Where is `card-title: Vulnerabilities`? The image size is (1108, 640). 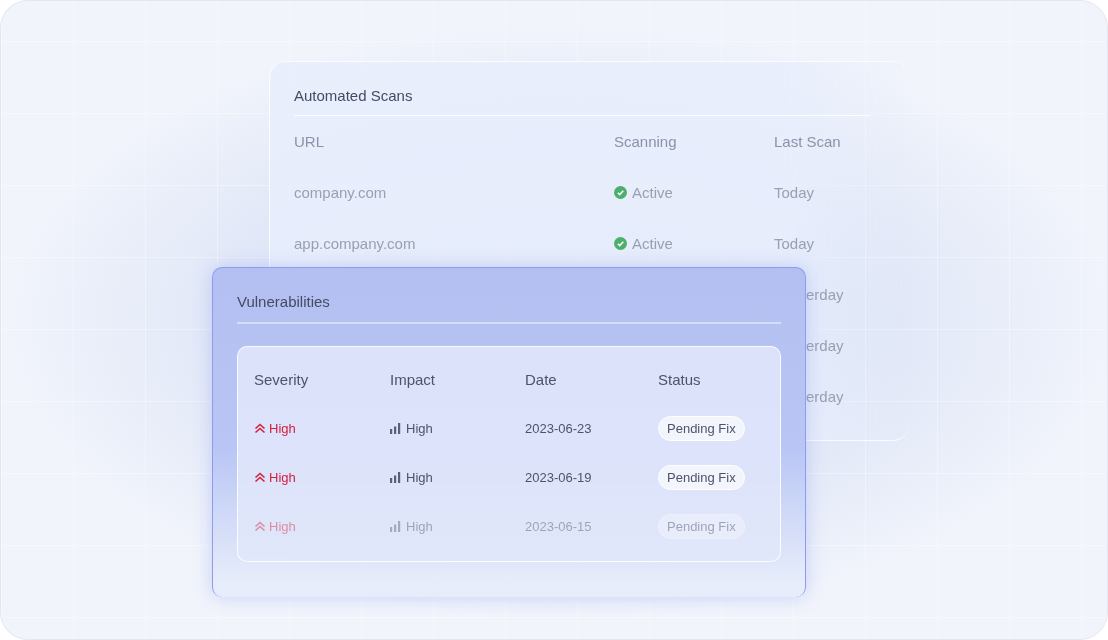
card-title: Vulnerabilities is located at coordinates (509, 296).